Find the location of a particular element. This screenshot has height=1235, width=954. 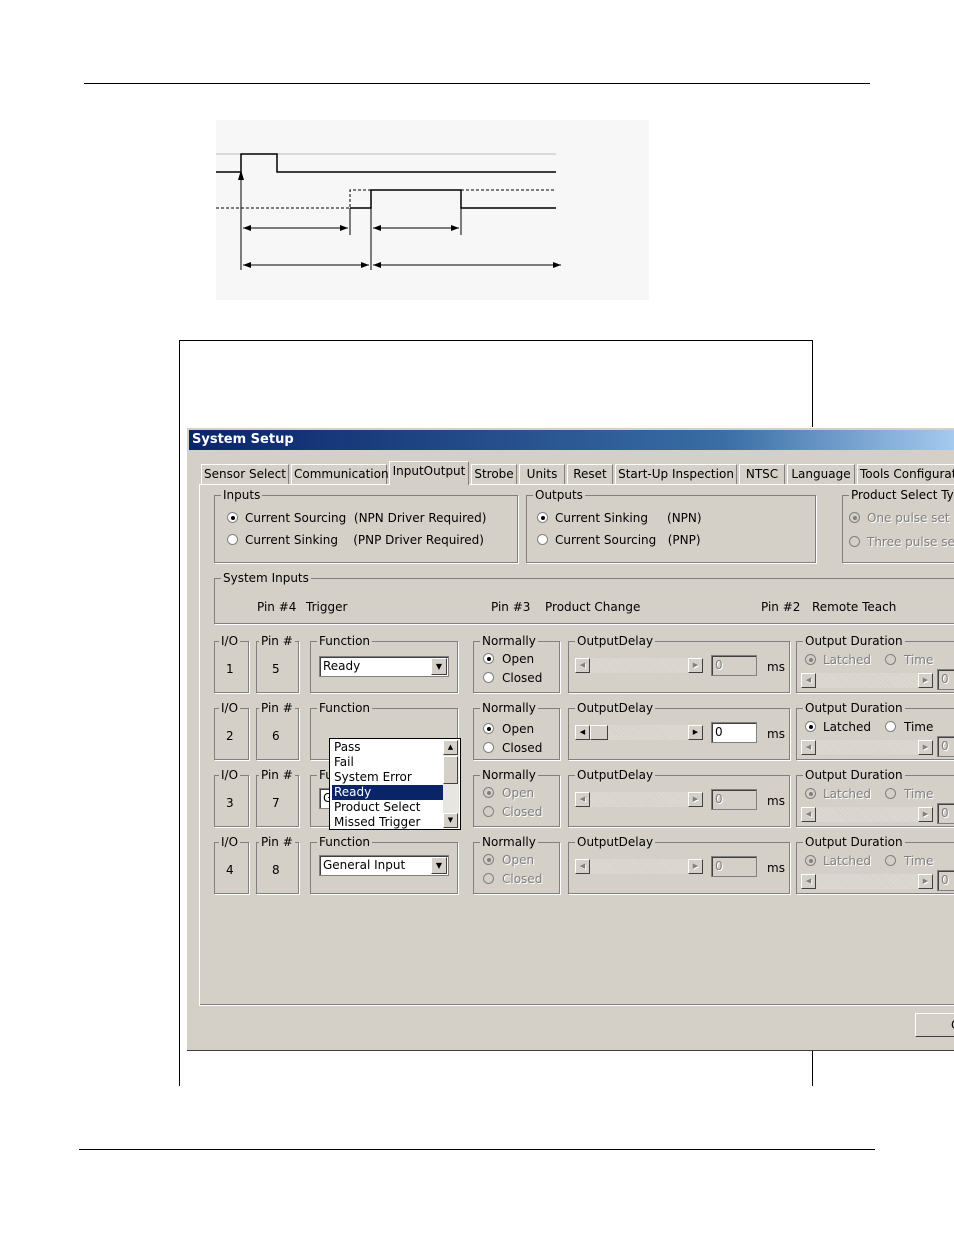

slider-thumb is located at coordinates (599, 732).